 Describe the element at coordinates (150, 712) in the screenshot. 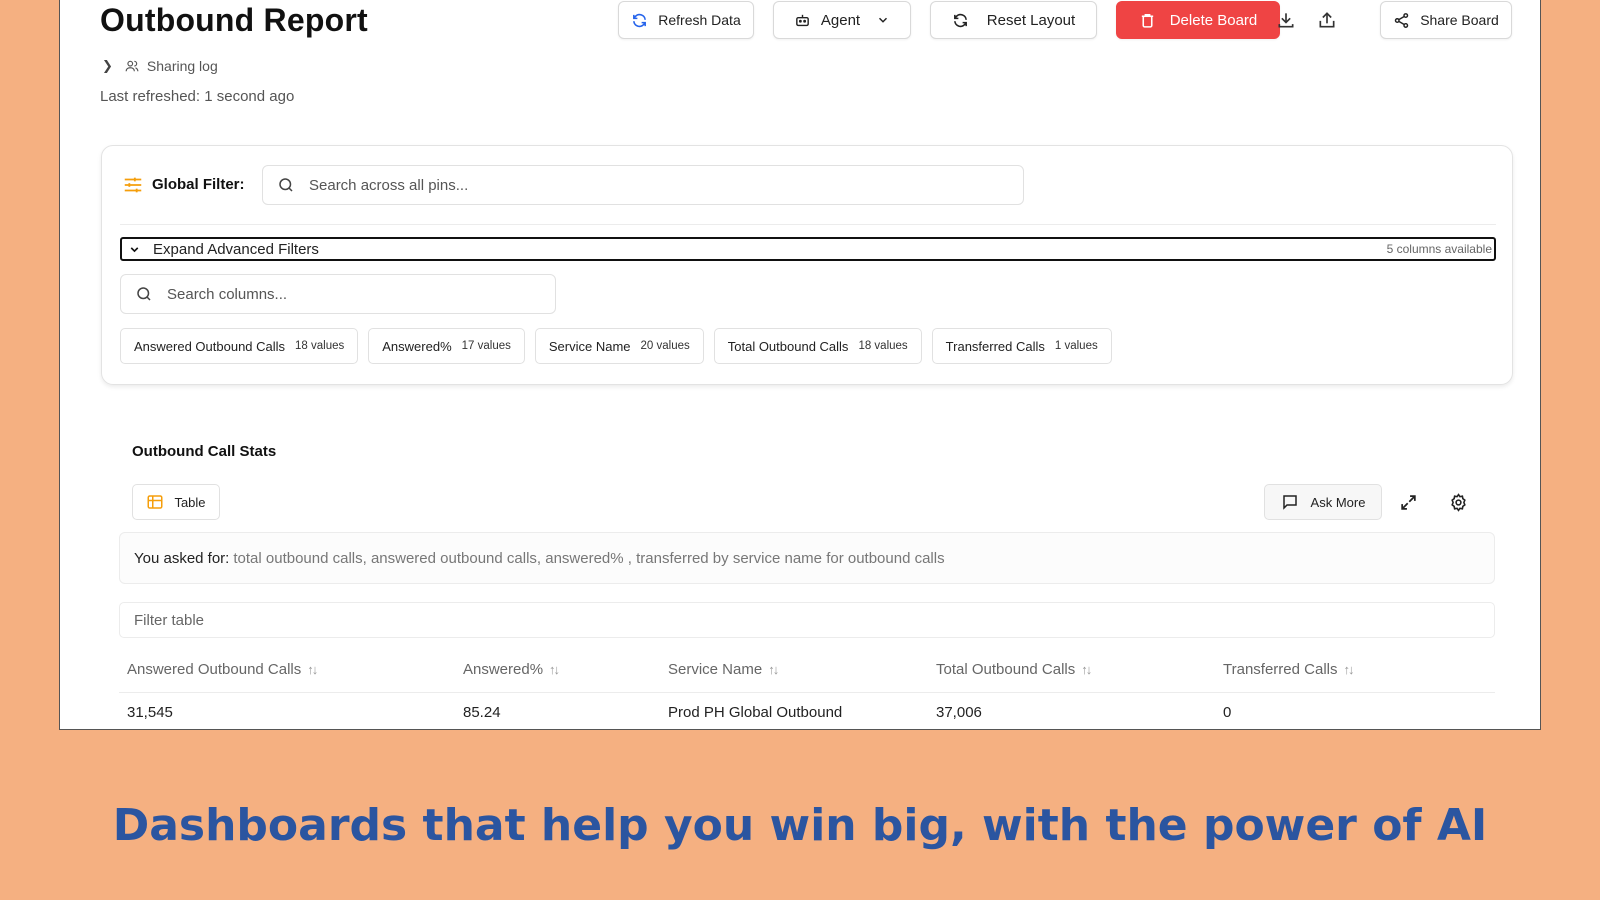

I see `table-cell: 31,545` at that location.